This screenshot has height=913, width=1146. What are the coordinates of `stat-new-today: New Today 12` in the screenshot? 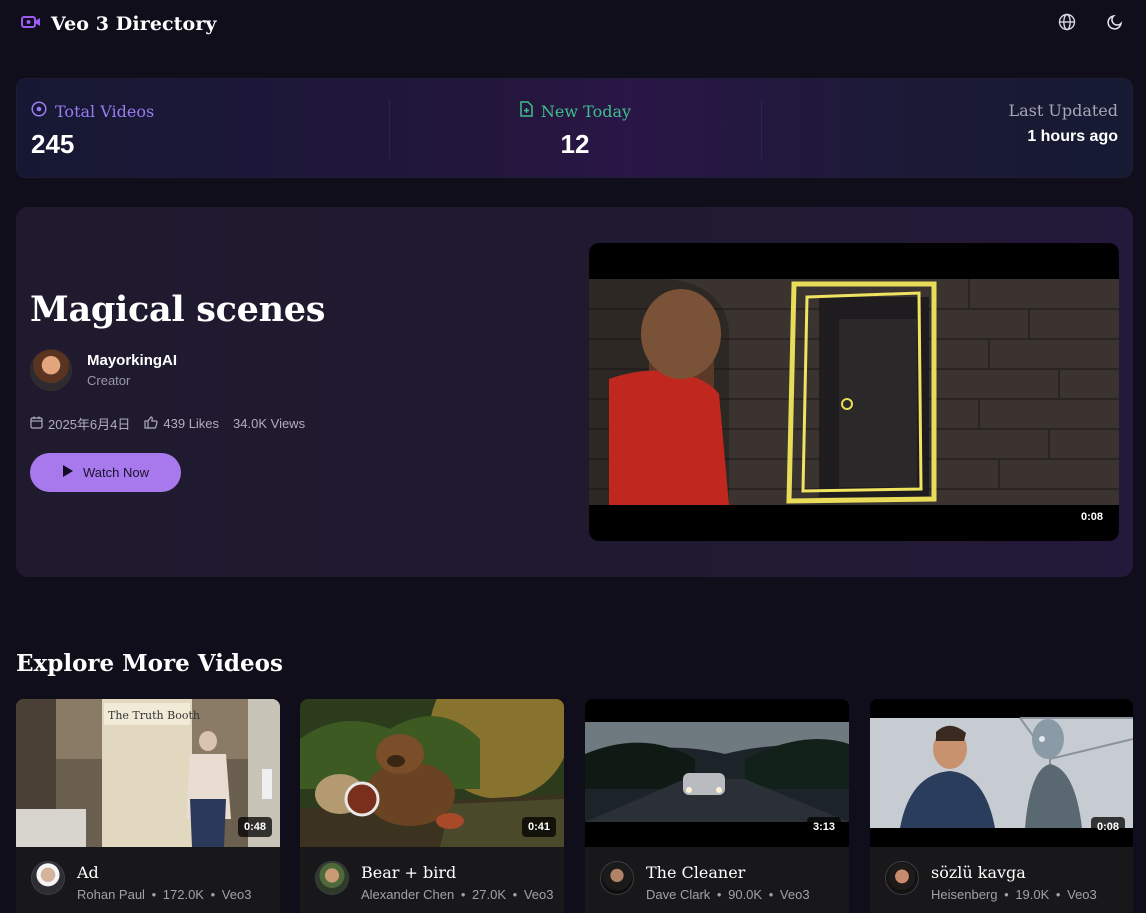 It's located at (575, 130).